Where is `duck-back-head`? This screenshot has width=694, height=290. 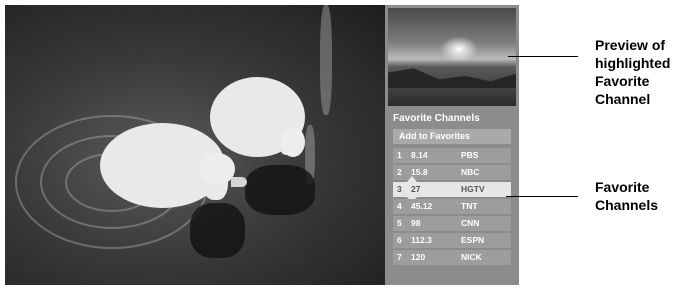
duck-back-head is located at coordinates (293, 142).